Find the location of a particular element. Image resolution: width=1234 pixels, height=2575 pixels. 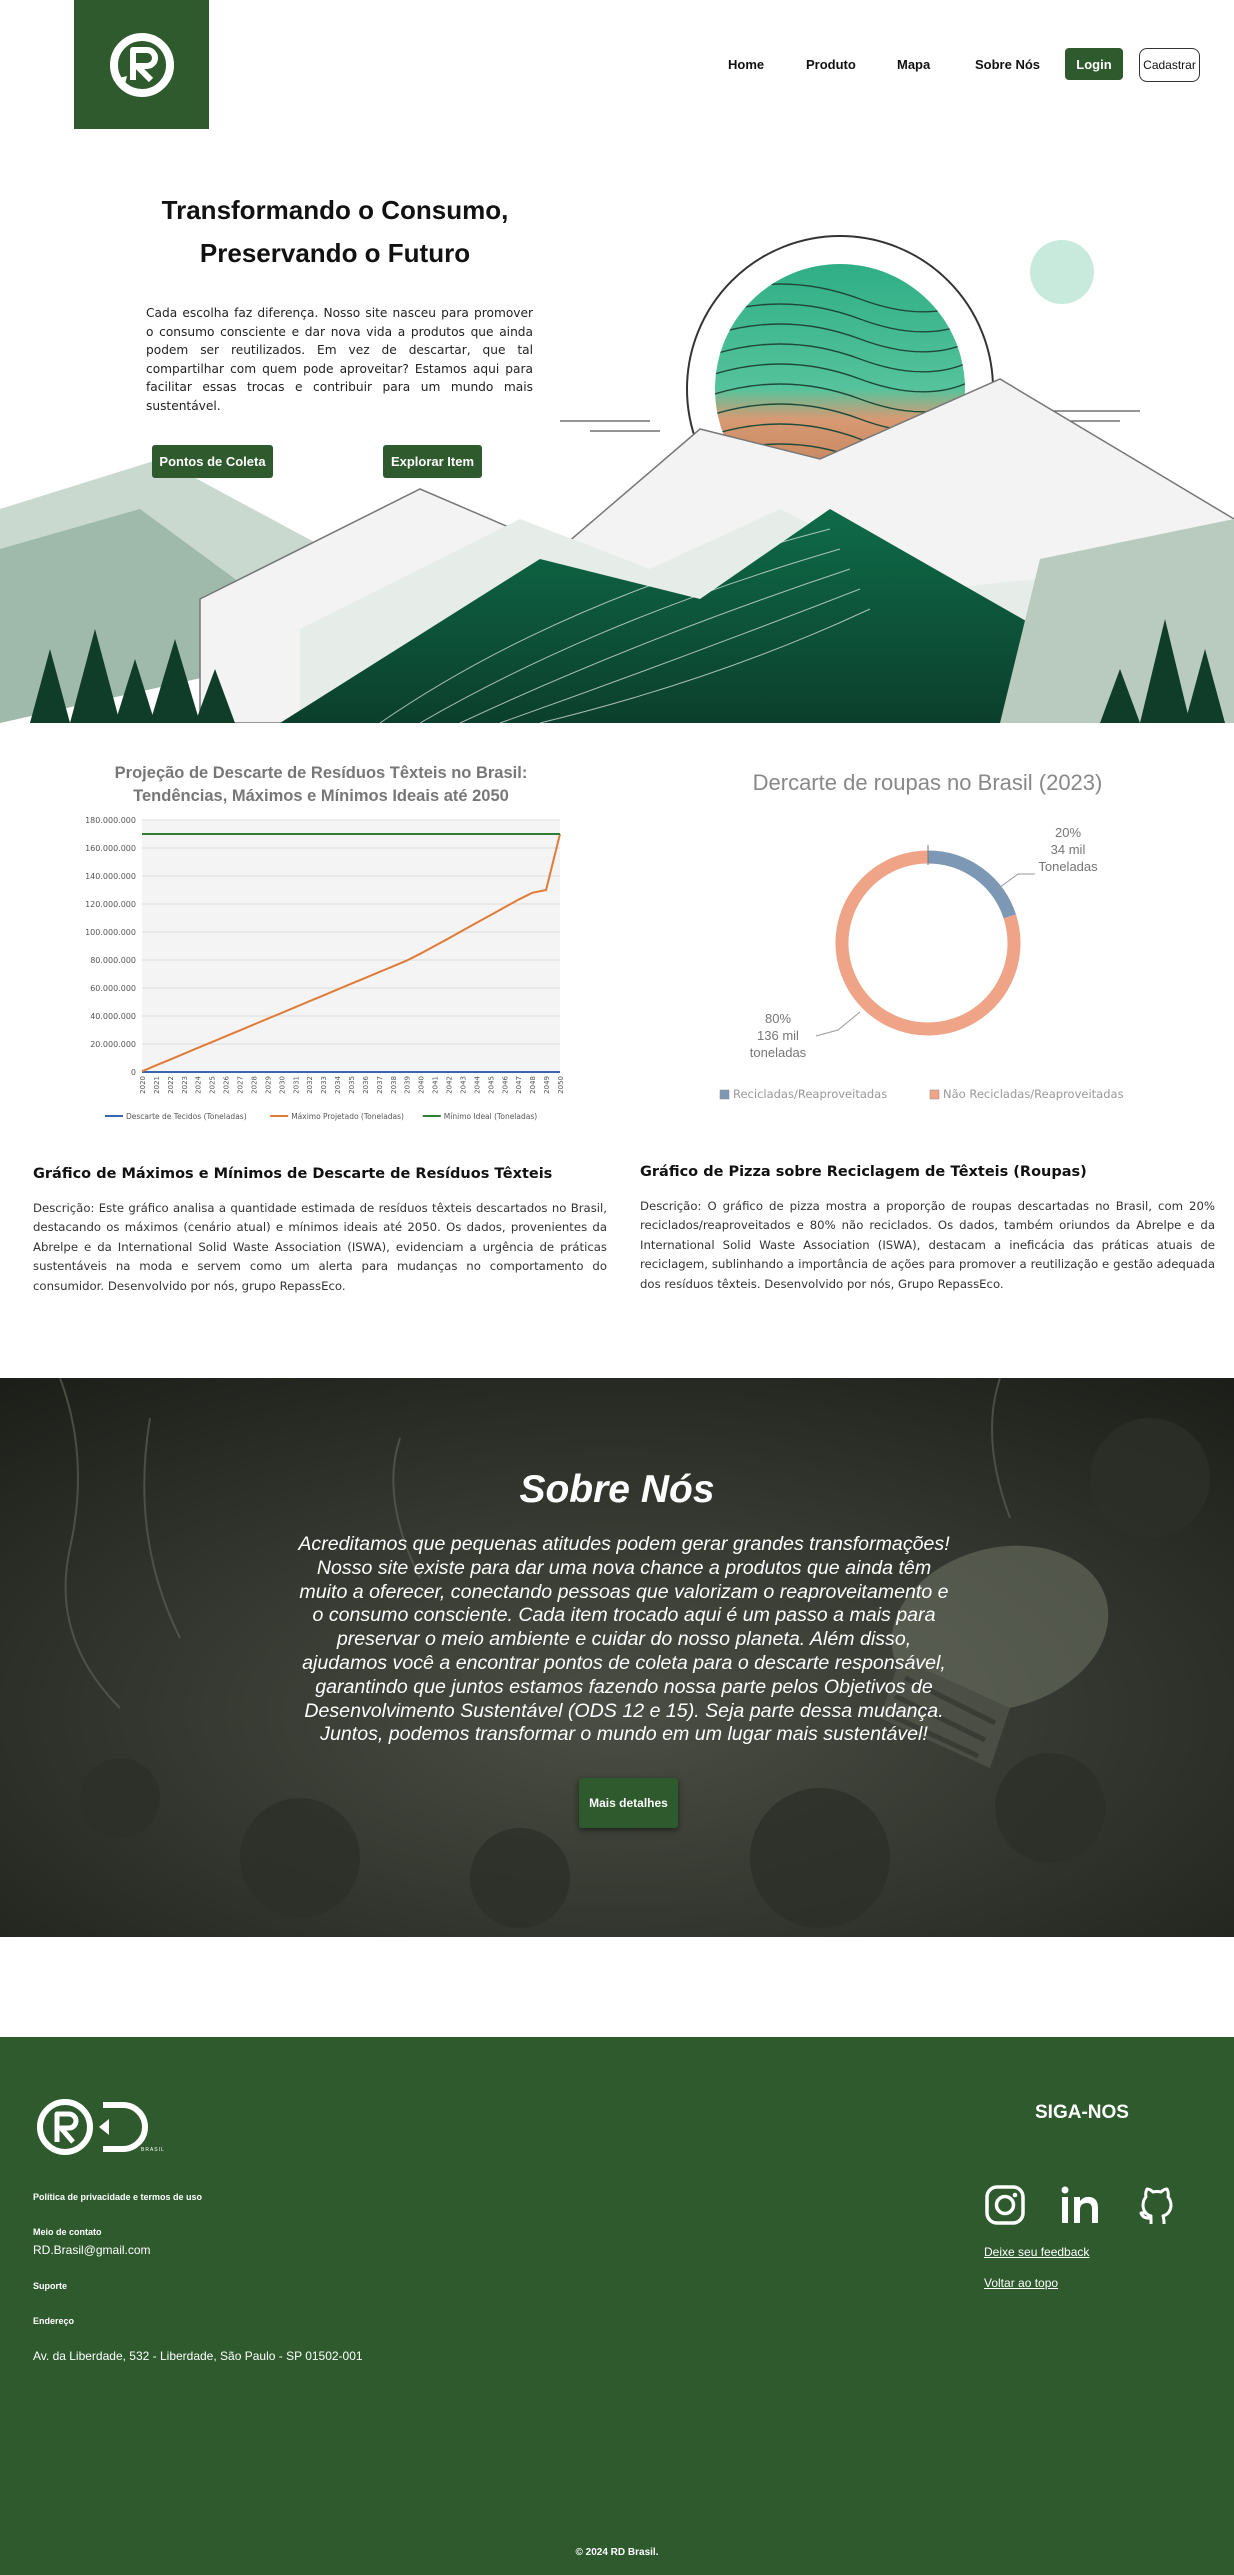

instagram-icon is located at coordinates (1005, 2205).